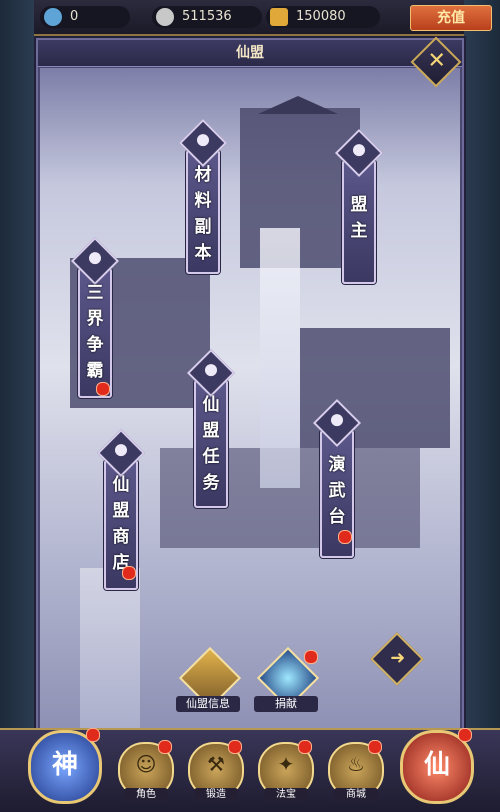 This screenshot has width=500, height=812. I want to click on banner-leader: 盟 主, so click(359, 206).